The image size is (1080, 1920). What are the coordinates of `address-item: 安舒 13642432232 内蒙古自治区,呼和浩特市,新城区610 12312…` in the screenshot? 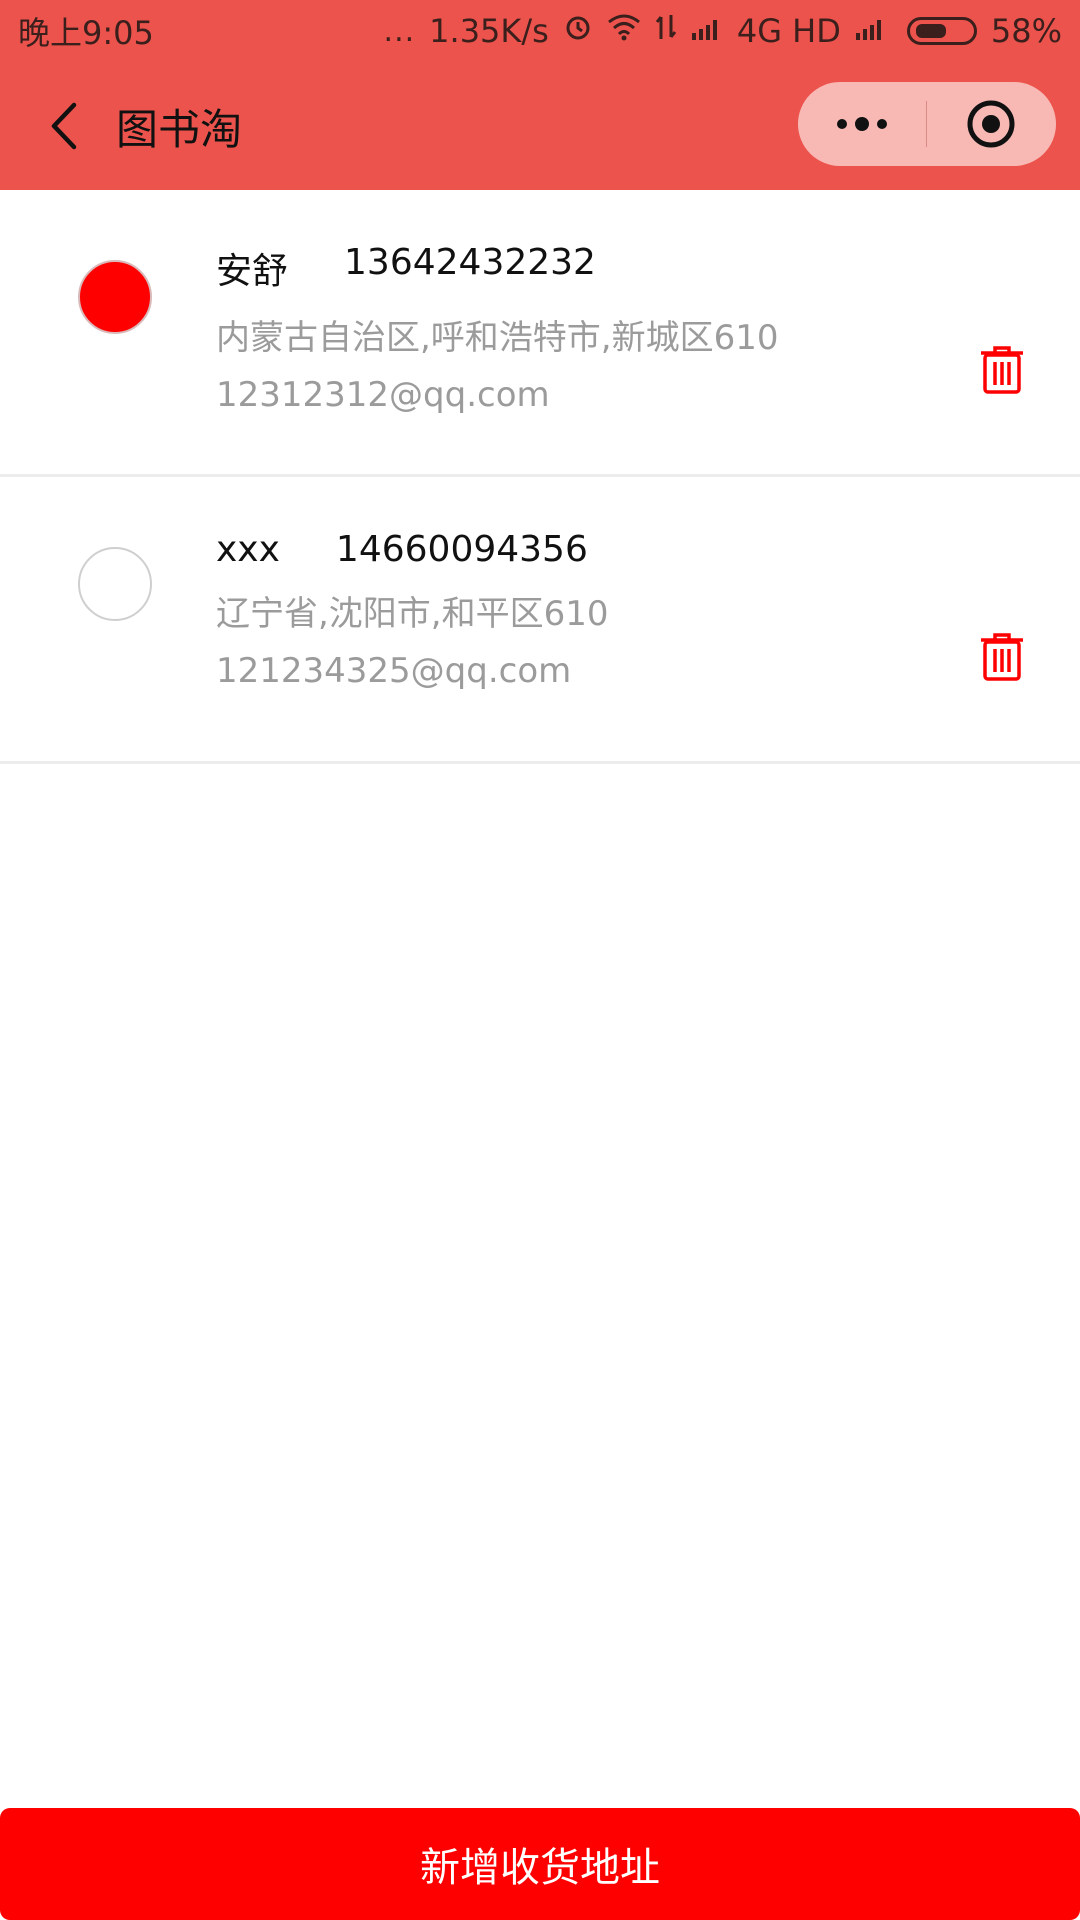 It's located at (540, 333).